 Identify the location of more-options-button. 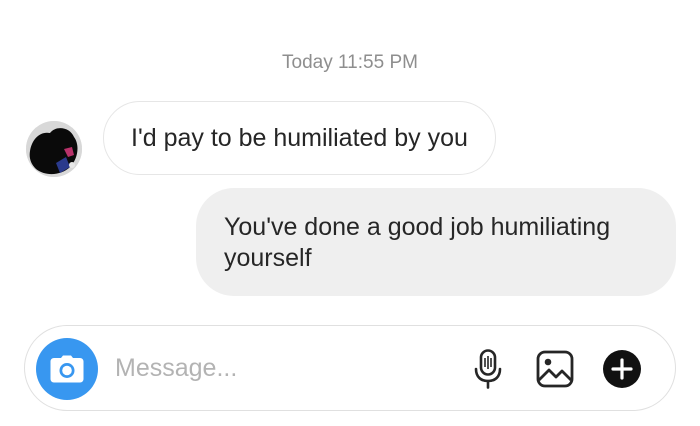
(622, 369).